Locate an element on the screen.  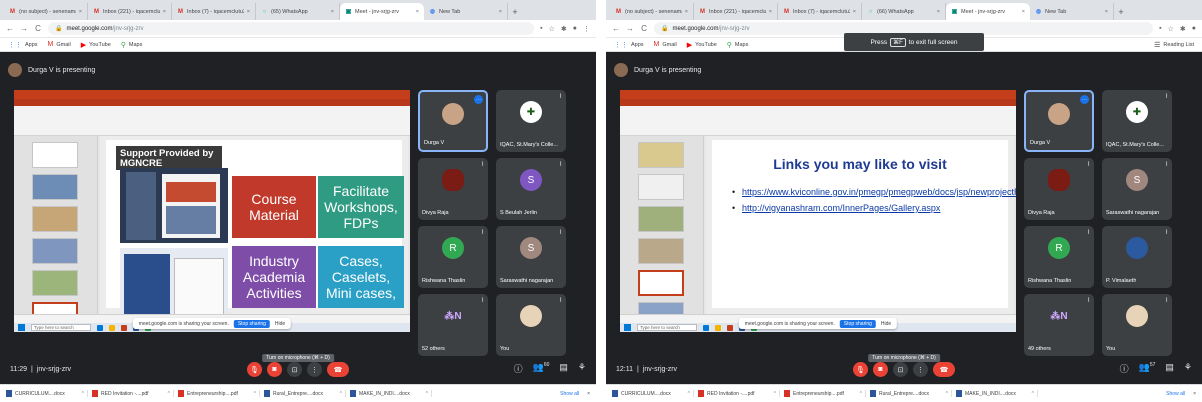
participant-tile: ⌇ P. Vimalaeth is located at coordinates (1137, 257).